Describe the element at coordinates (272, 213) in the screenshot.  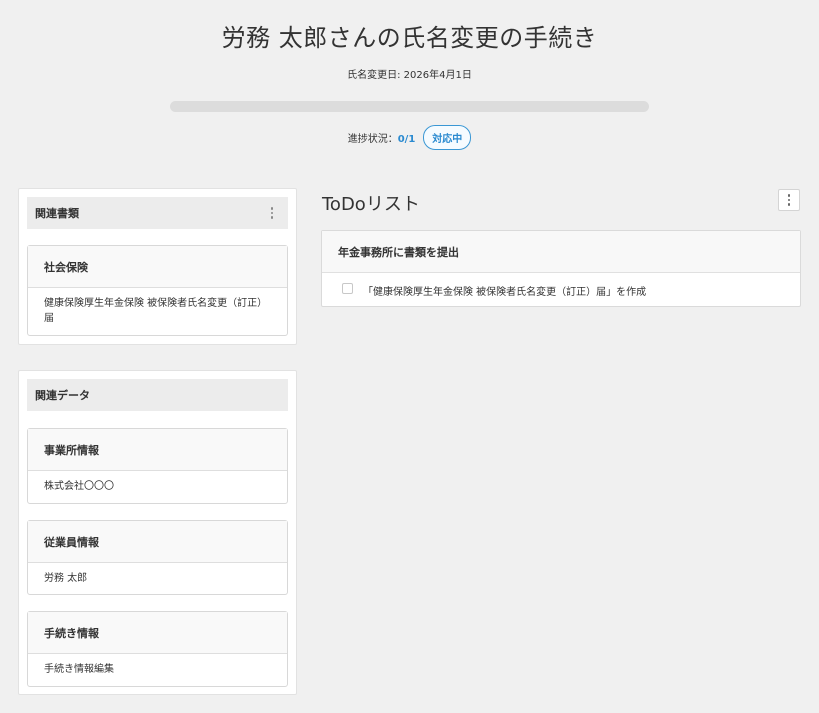
I see `related-documents-menu-icon` at that location.